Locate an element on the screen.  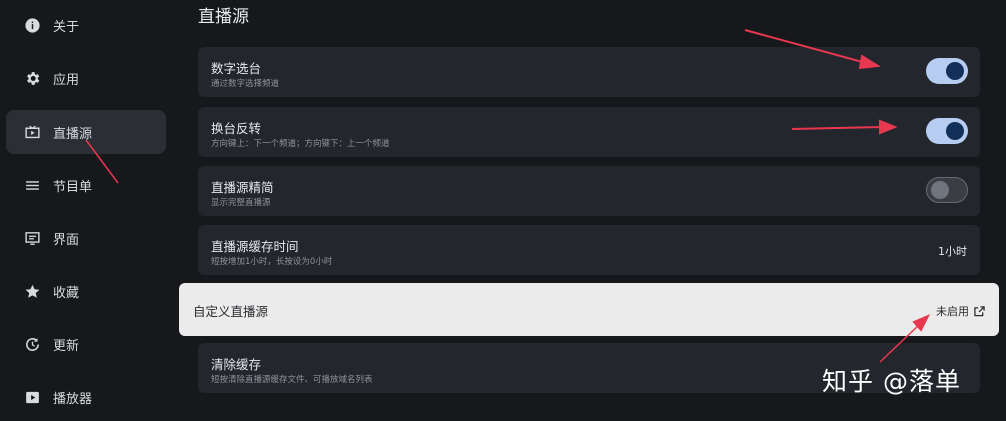
sidebar-item-epg: 节目单 is located at coordinates (86, 185).